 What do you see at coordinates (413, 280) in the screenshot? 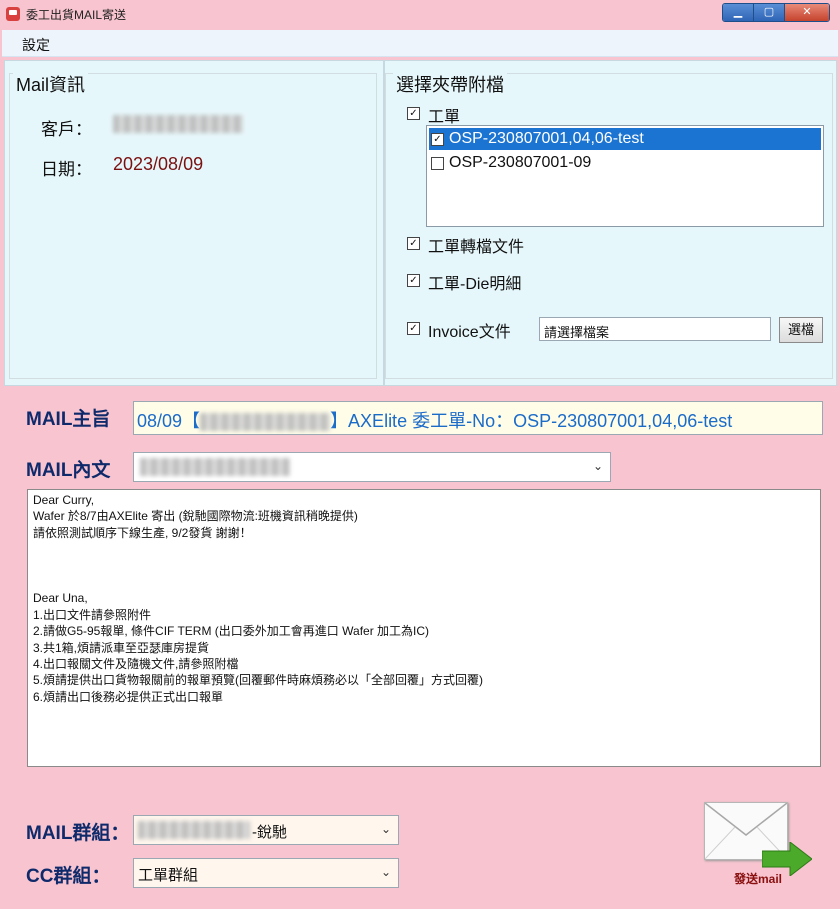
I see `die-details-checkbox: ✓` at bounding box center [413, 280].